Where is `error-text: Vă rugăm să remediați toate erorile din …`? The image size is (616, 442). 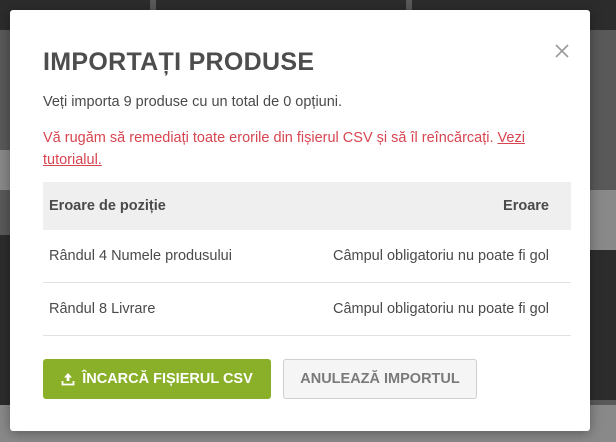
error-text: Vă rugăm să remediați toate erorile din … is located at coordinates (268, 138).